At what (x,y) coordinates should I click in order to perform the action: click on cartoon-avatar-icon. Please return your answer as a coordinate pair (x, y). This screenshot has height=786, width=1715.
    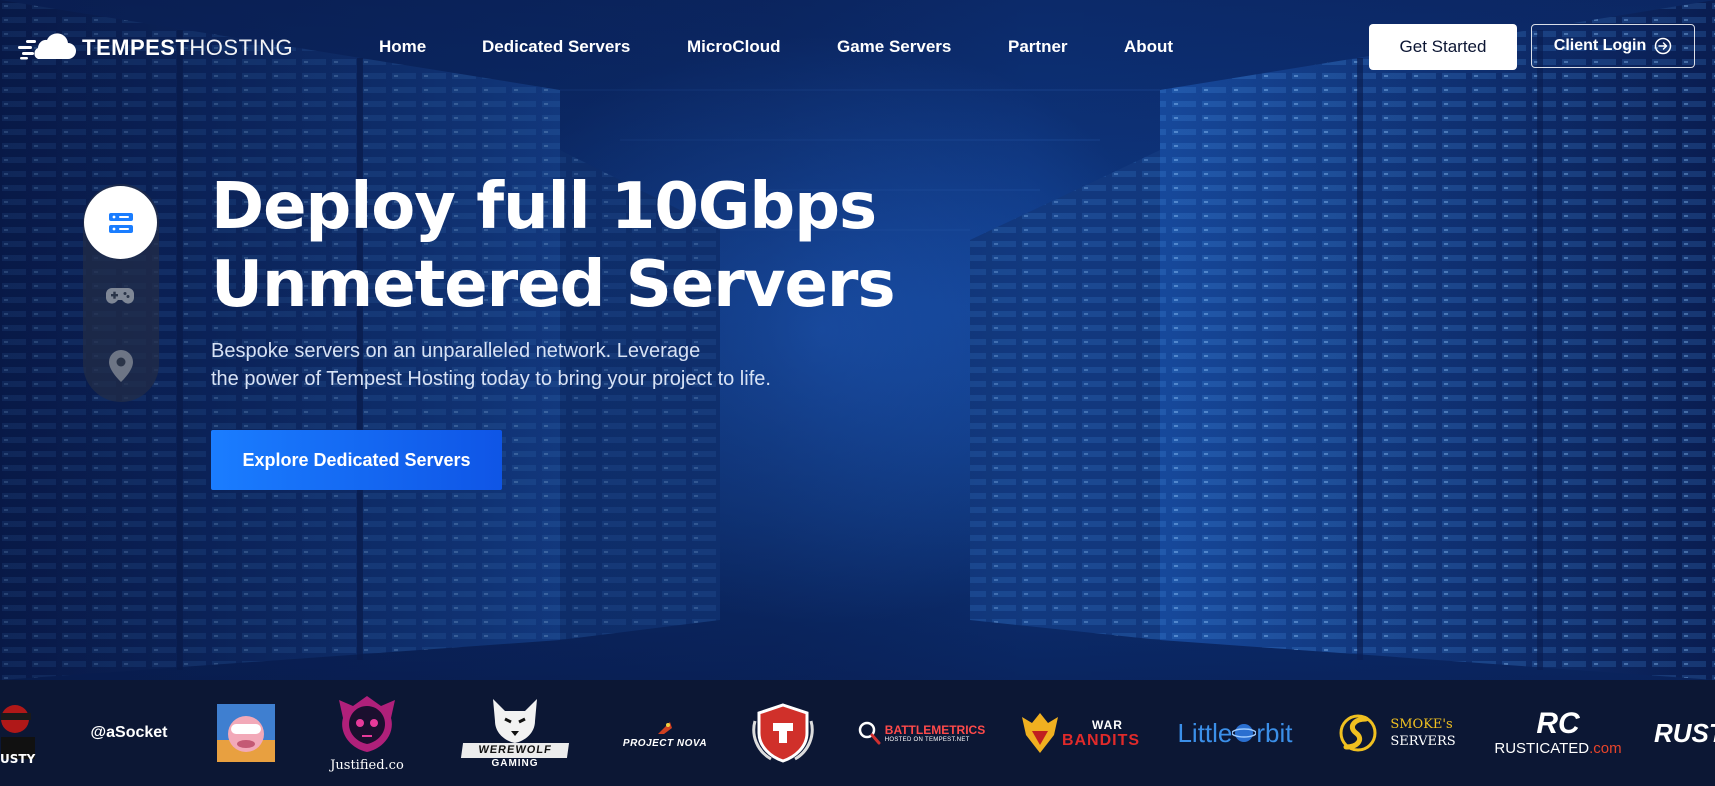
    Looking at the image, I should click on (246, 733).